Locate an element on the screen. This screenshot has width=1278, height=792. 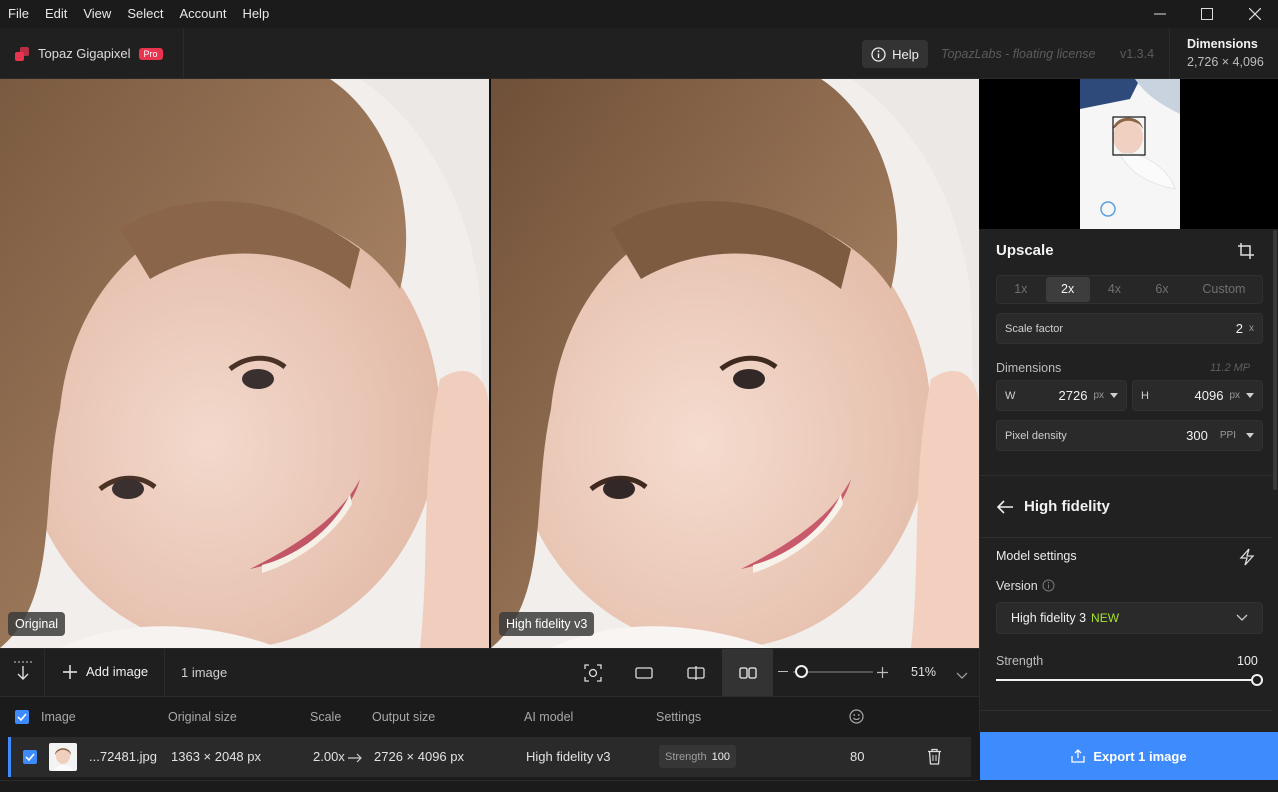
scale-option-1x: 1x is located at coordinates (1021, 289).